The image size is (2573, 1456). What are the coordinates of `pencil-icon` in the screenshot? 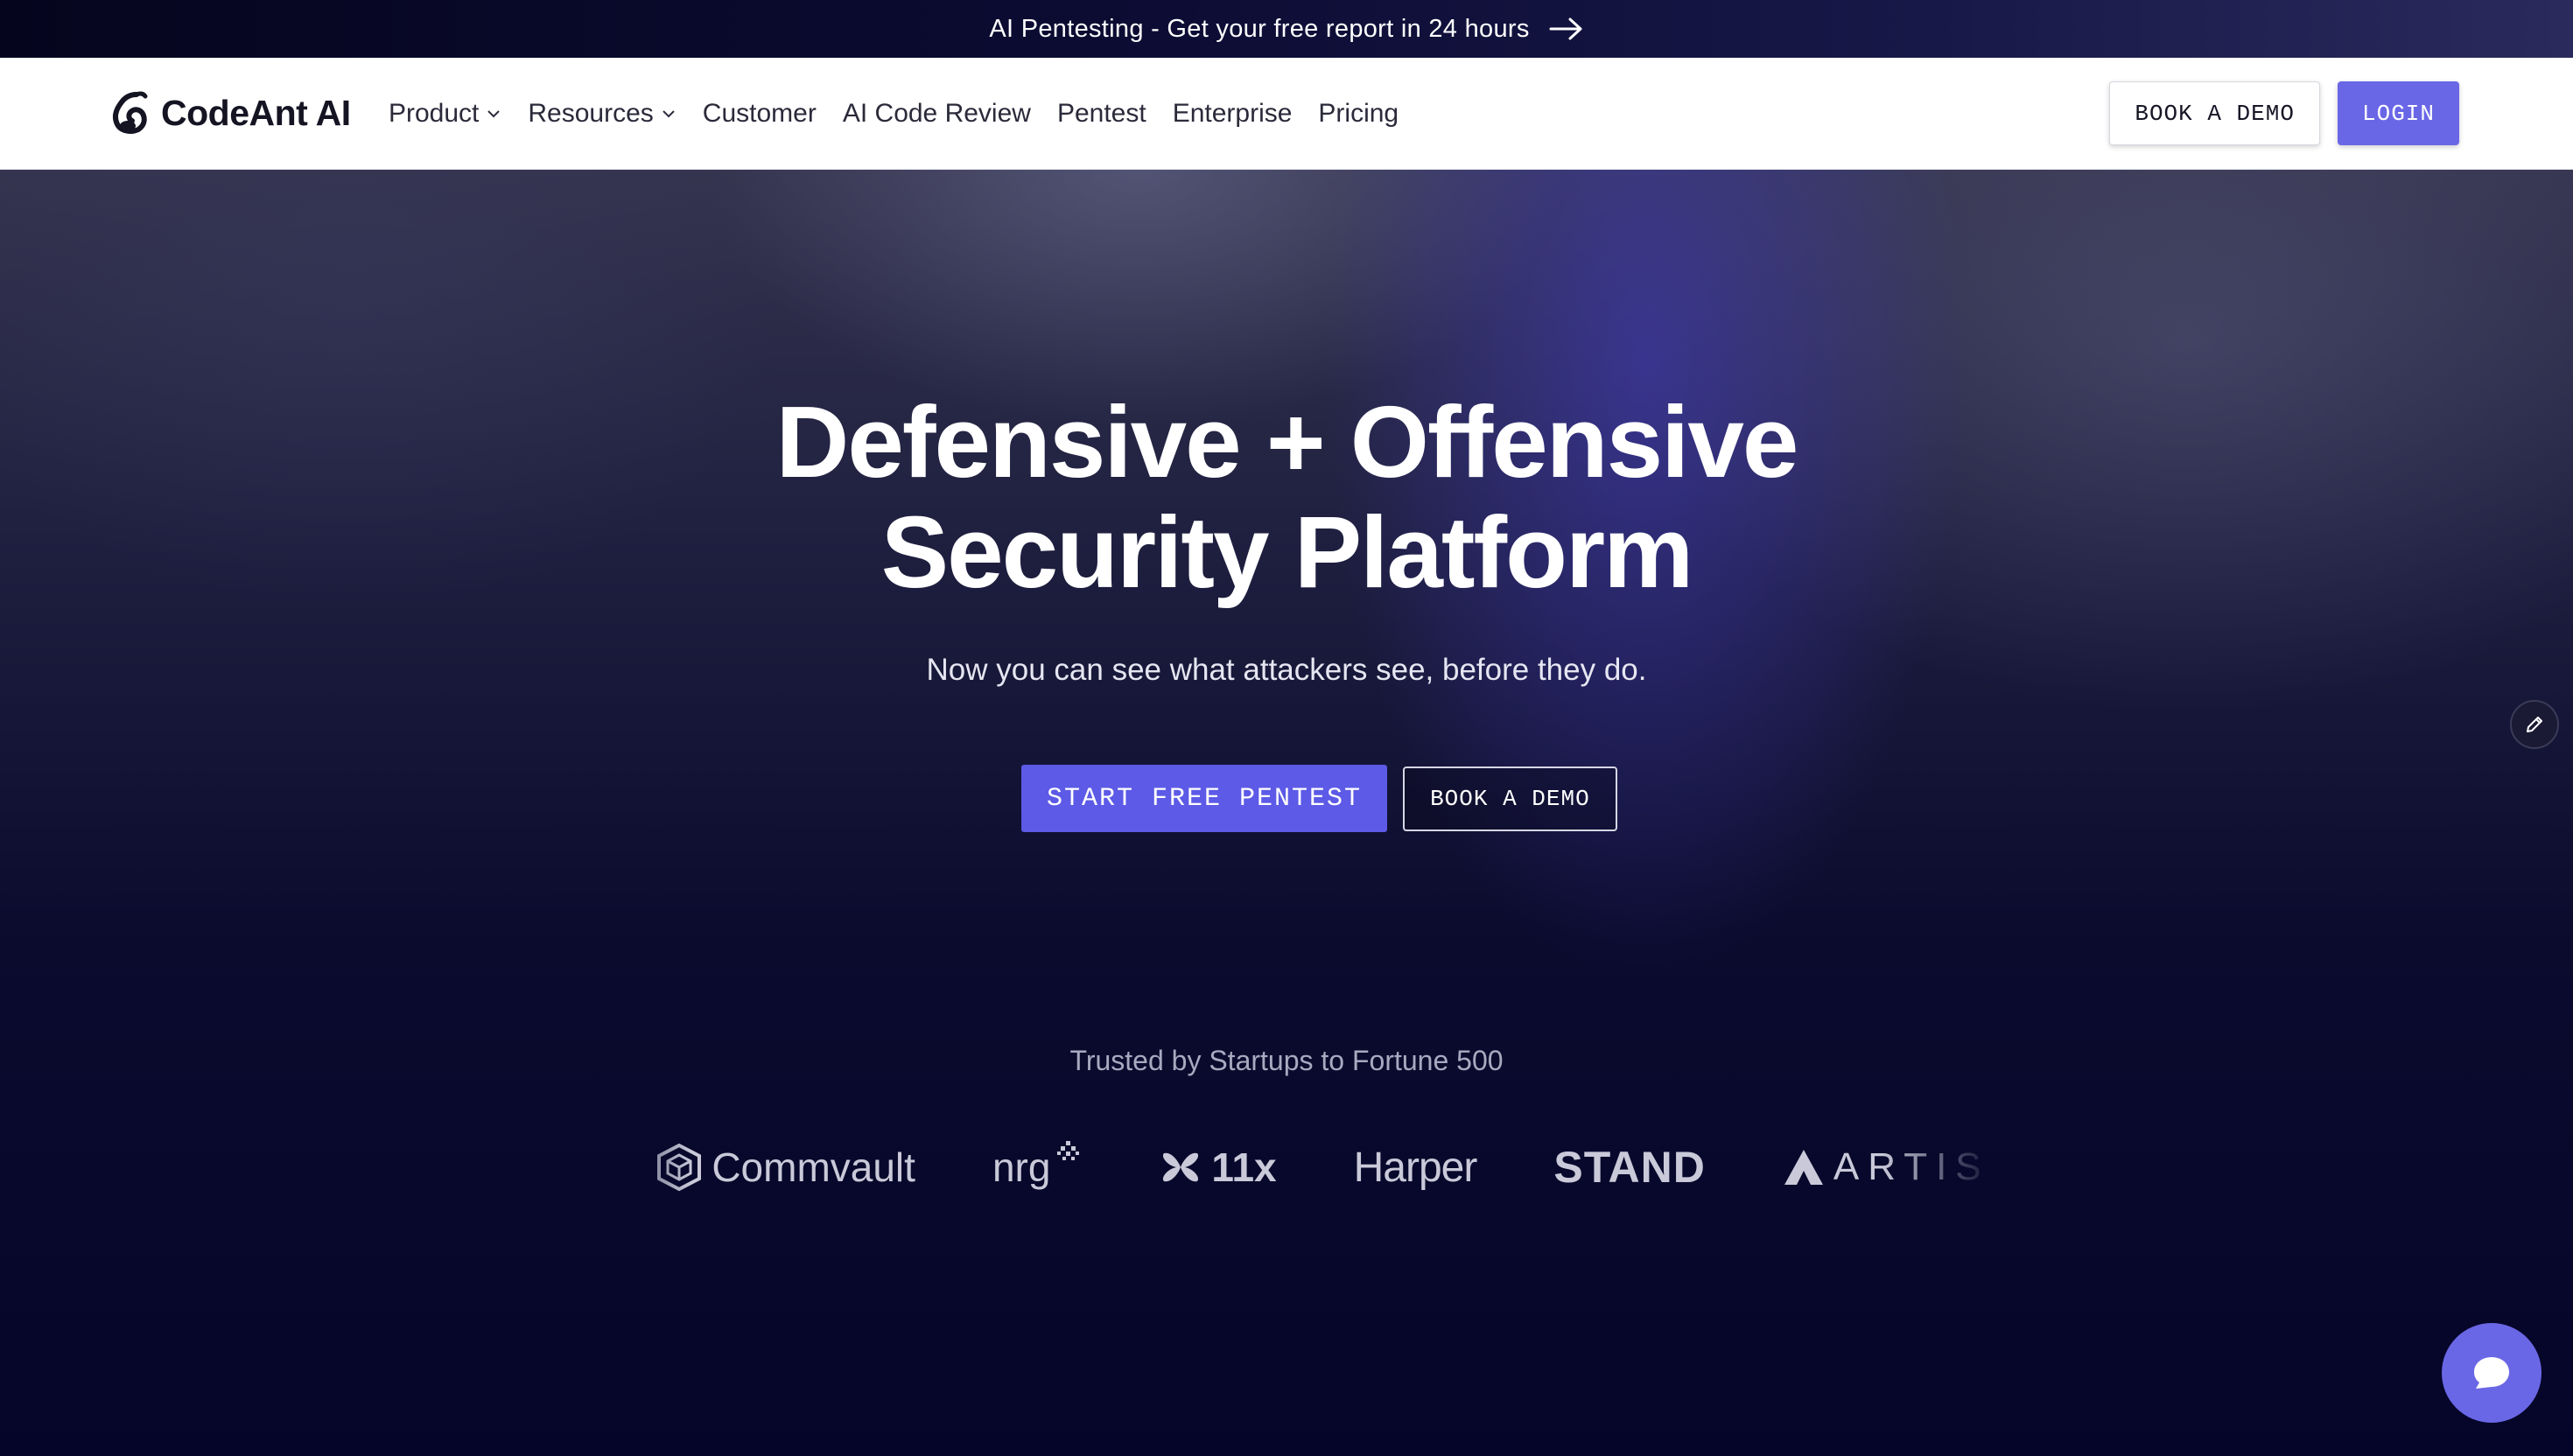 It's located at (2534, 724).